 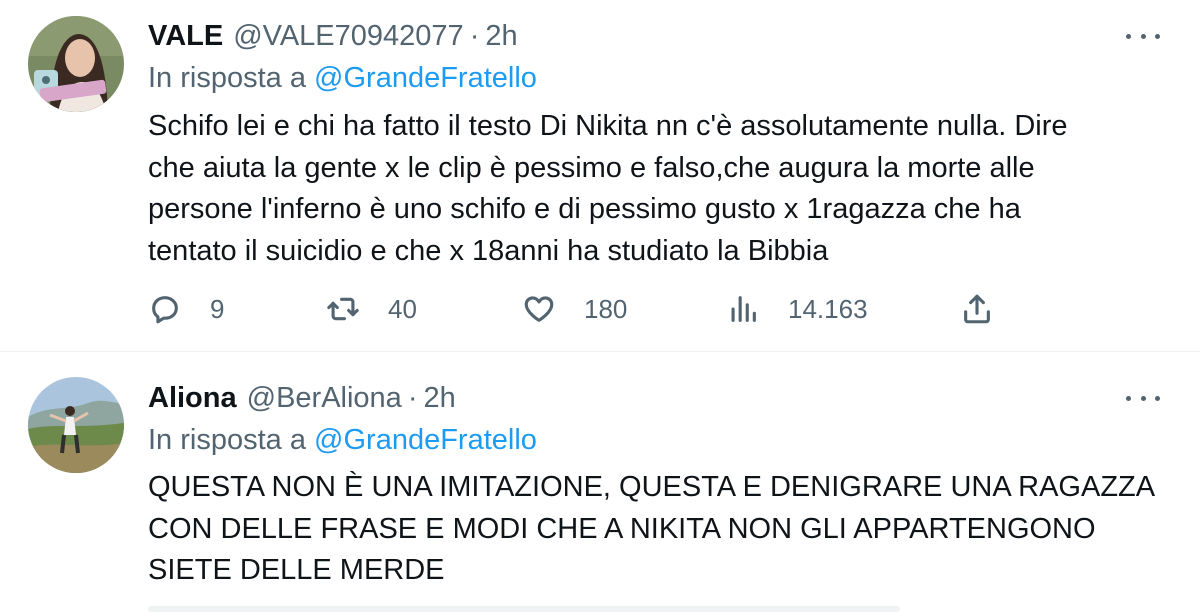 I want to click on scroll-hint-bar, so click(x=524, y=609).